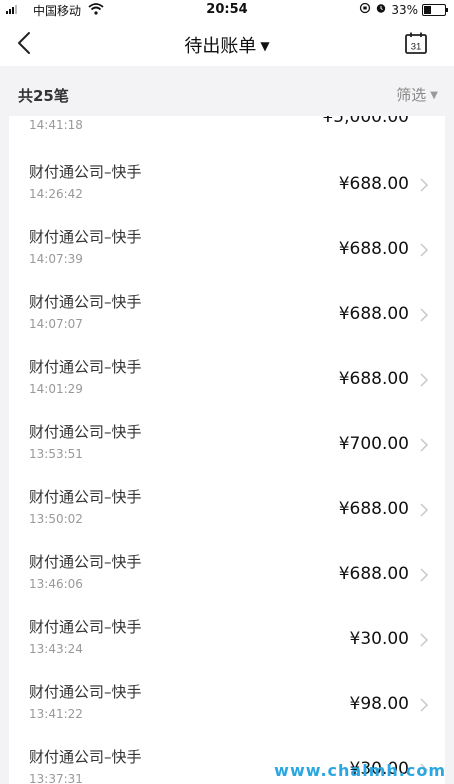  I want to click on bill-row: 财付通公司–快手 13:50:02 ¥688.00, so click(227, 507).